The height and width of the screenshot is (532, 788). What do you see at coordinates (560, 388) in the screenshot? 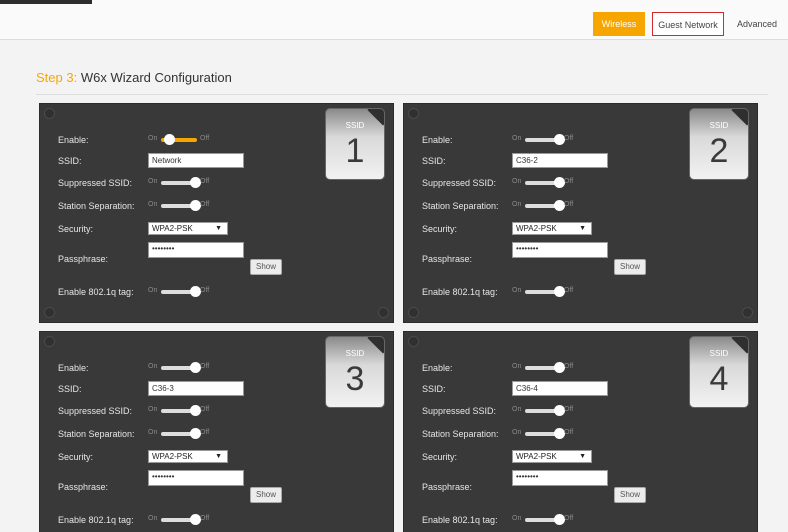
I see `ssid-input: C36-4` at bounding box center [560, 388].